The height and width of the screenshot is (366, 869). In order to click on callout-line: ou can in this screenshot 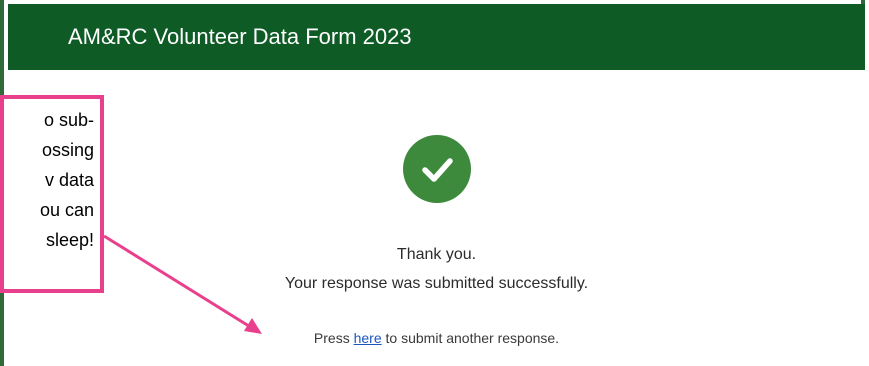, I will do `click(66, 210)`.